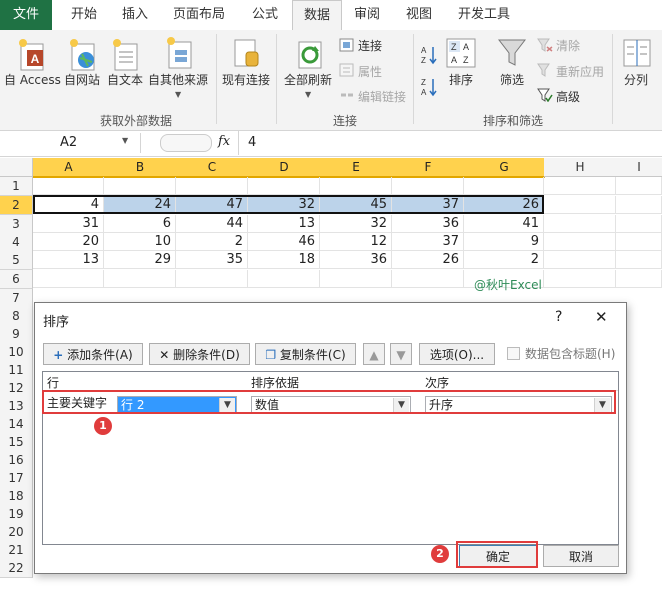 The image size is (662, 597). I want to click on cell: 41, so click(504, 224).